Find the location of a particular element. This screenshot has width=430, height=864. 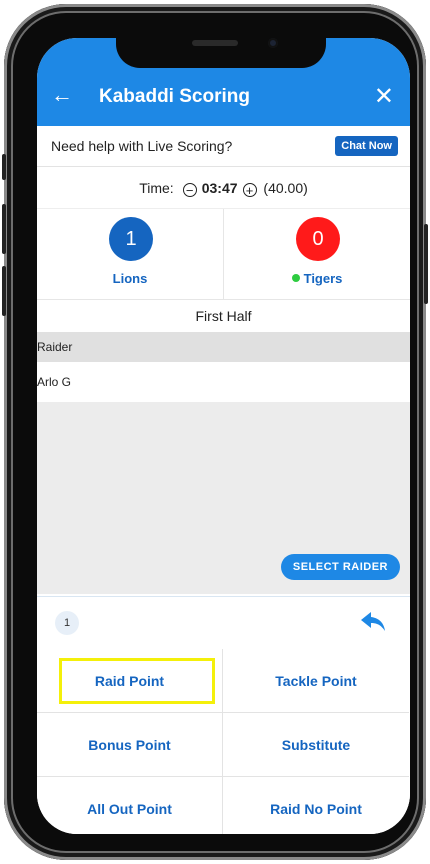

team-tigers: 0 Tigers is located at coordinates (317, 254).